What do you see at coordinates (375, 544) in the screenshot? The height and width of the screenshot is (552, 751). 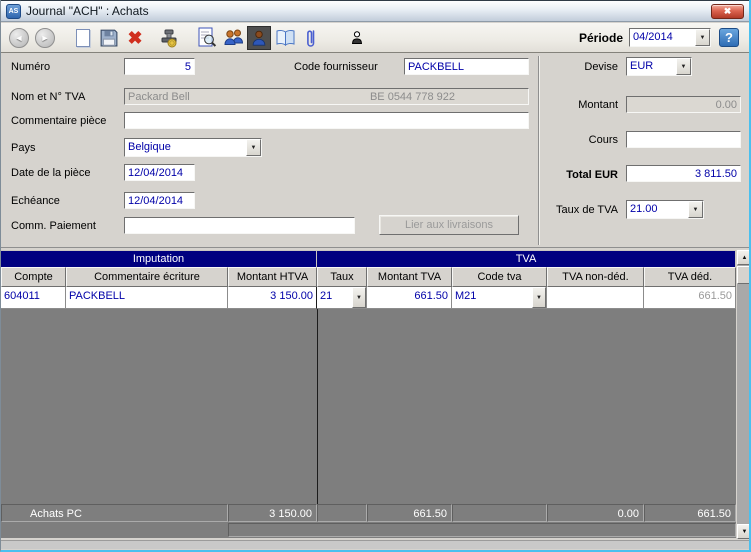 I see `status-strip` at bounding box center [375, 544].